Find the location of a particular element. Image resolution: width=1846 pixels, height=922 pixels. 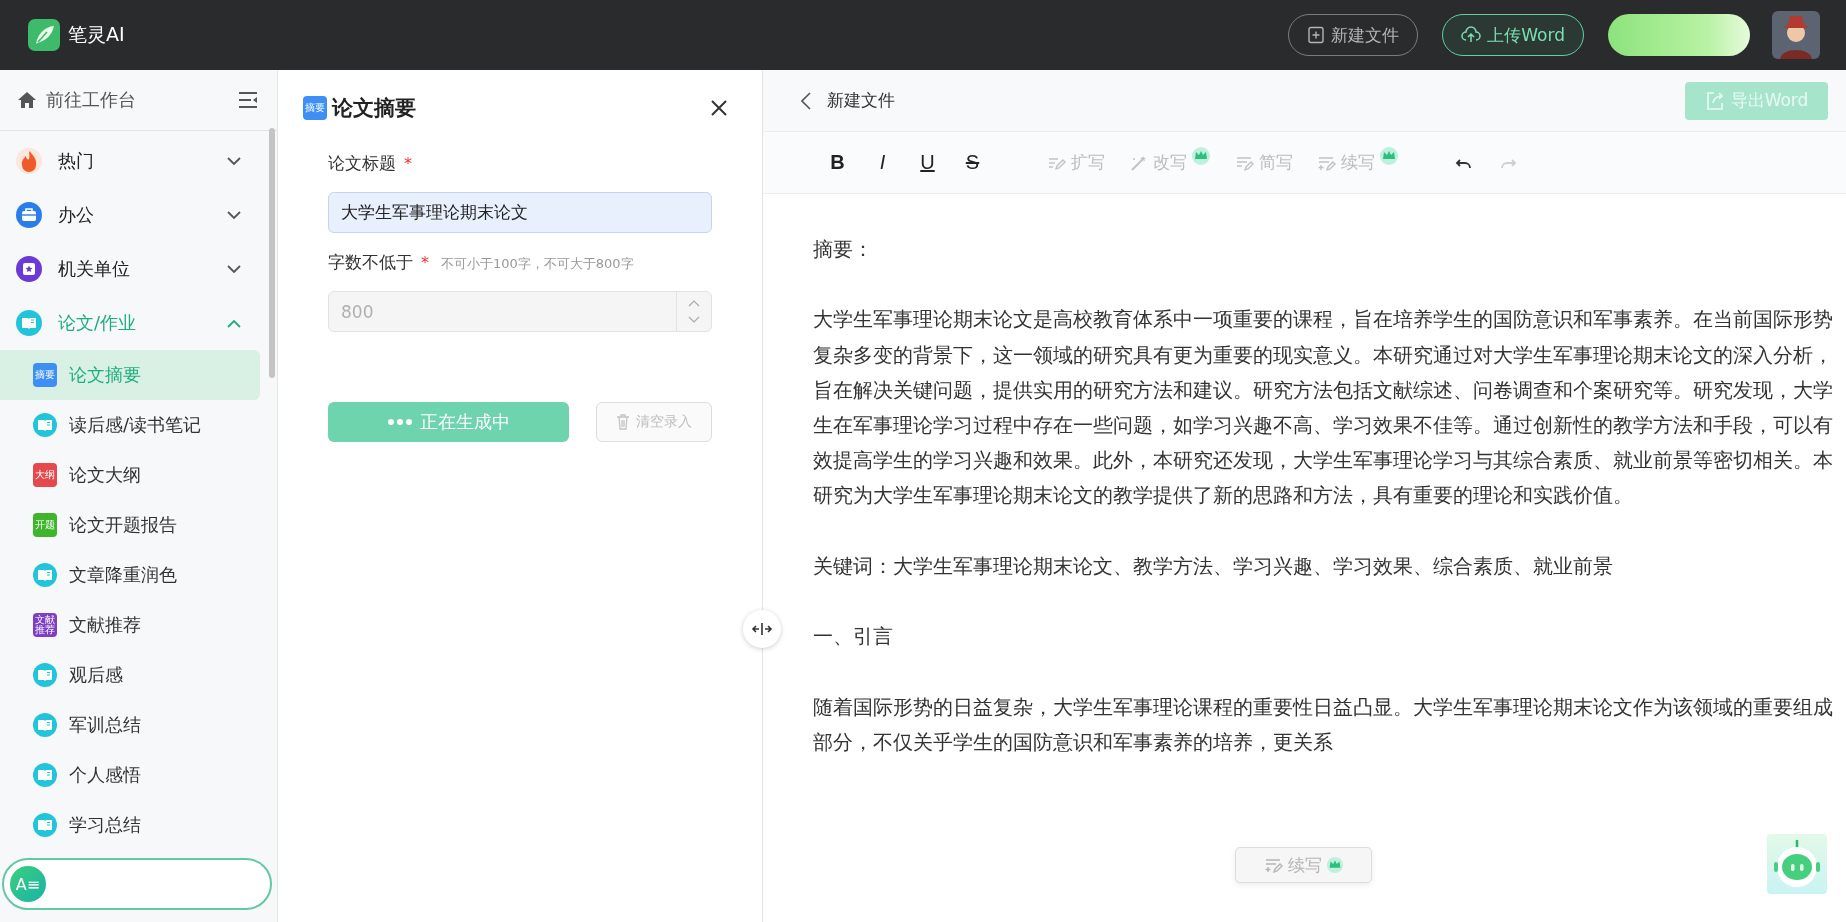

resize-handle is located at coordinates (762, 629).